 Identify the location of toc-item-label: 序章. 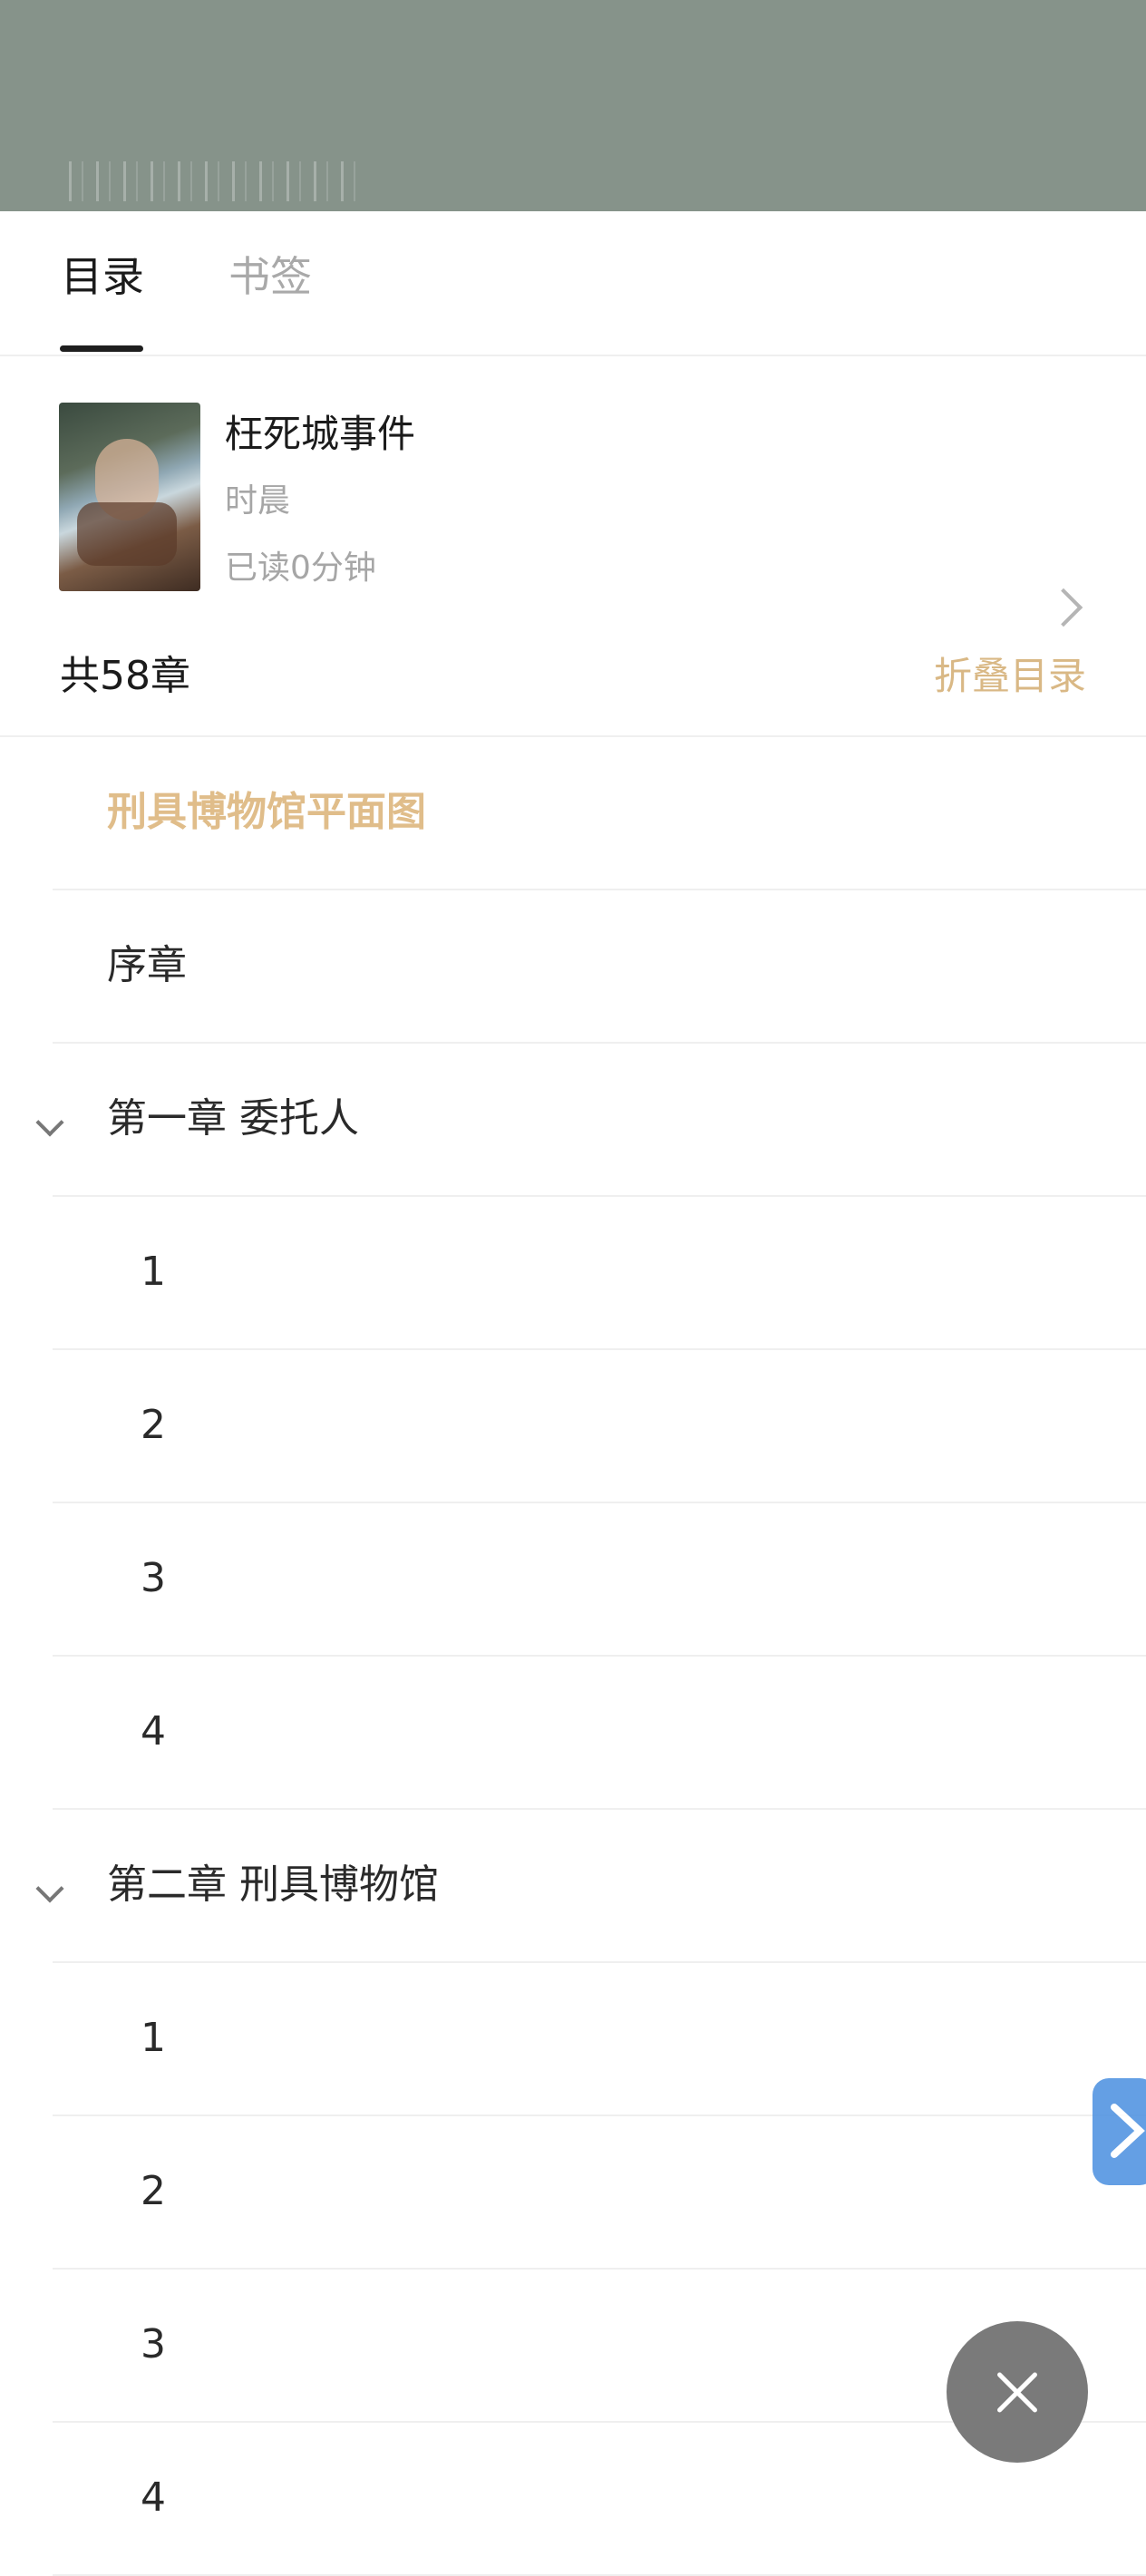
(147, 965).